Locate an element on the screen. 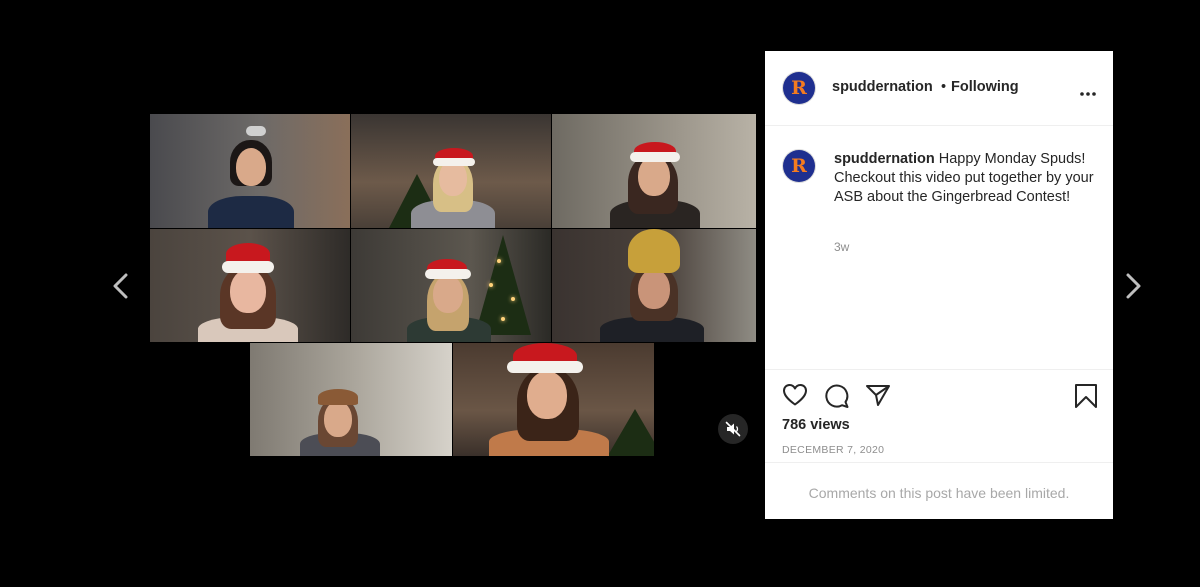 This screenshot has height=587, width=1200. bookmark-icon is located at coordinates (1086, 396).